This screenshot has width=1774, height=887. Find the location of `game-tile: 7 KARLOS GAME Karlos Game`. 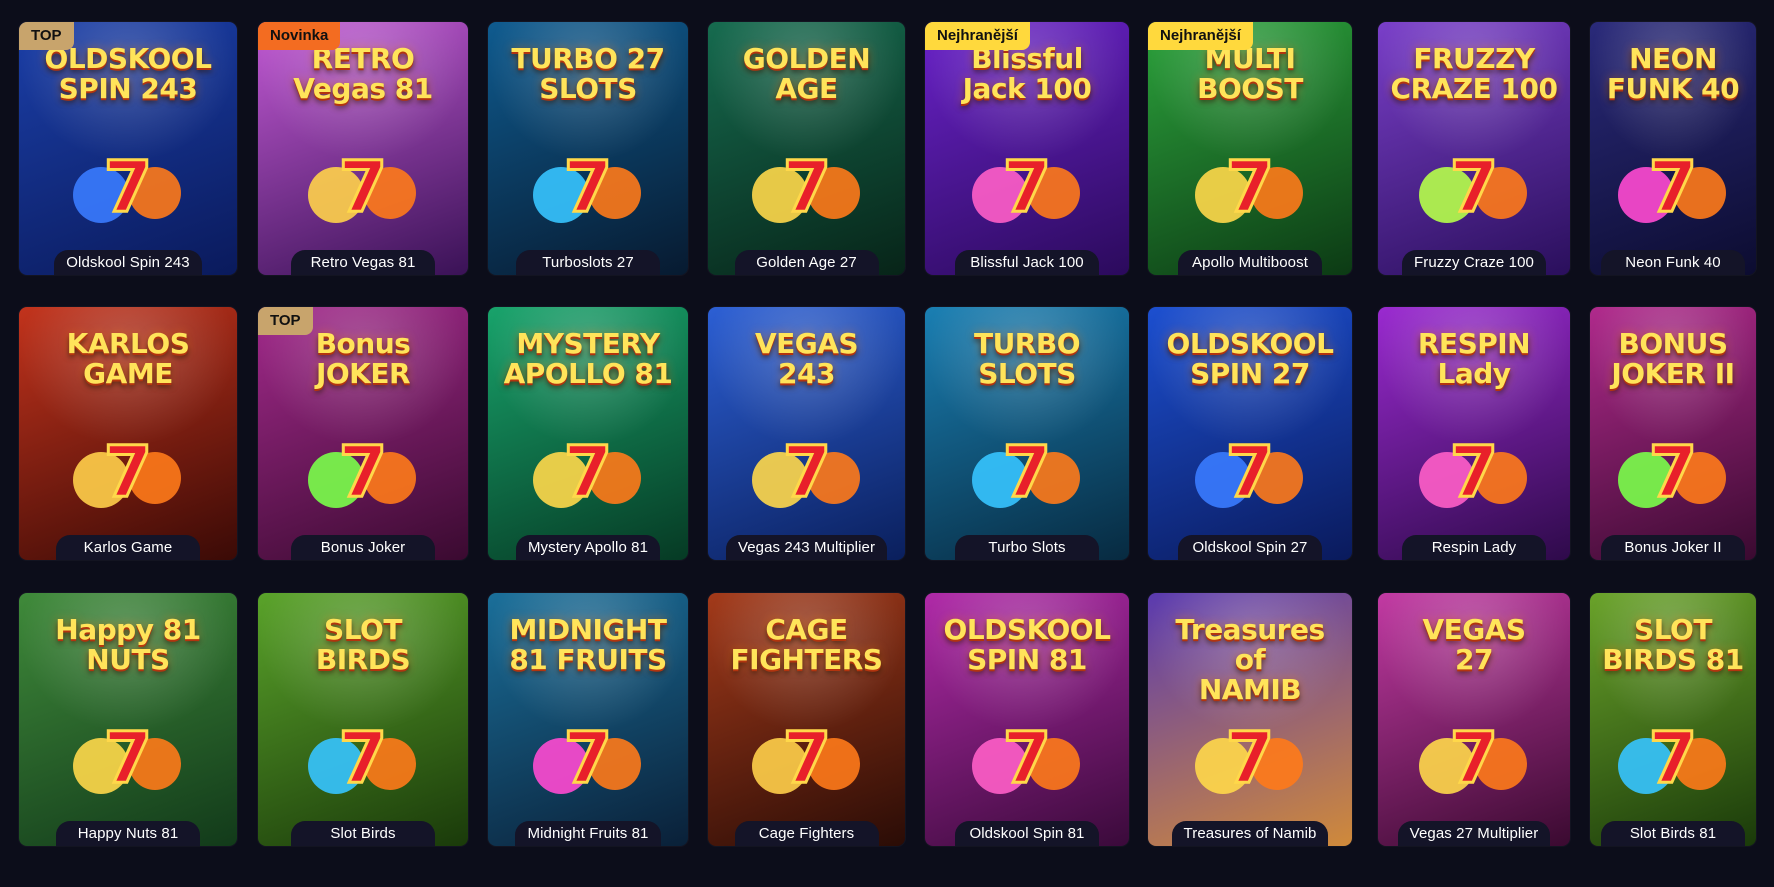

game-tile: 7 KARLOS GAME Karlos Game is located at coordinates (128, 433).